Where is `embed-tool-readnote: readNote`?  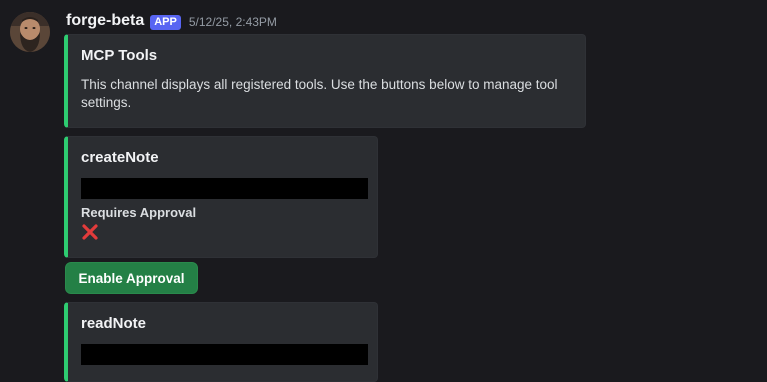
embed-tool-readnote: readNote is located at coordinates (221, 342).